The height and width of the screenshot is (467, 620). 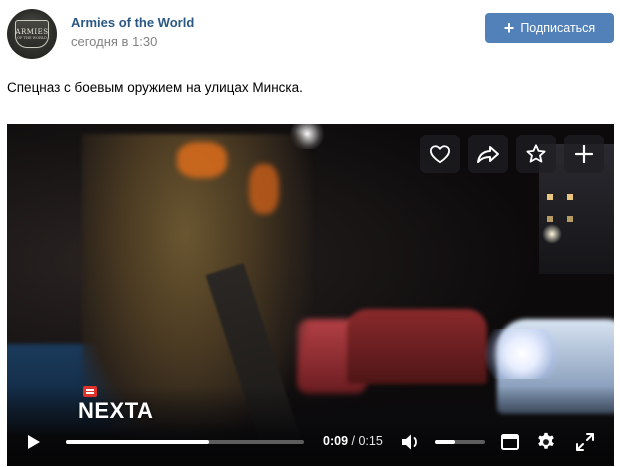 I want to click on settings-icon, so click(x=546, y=440).